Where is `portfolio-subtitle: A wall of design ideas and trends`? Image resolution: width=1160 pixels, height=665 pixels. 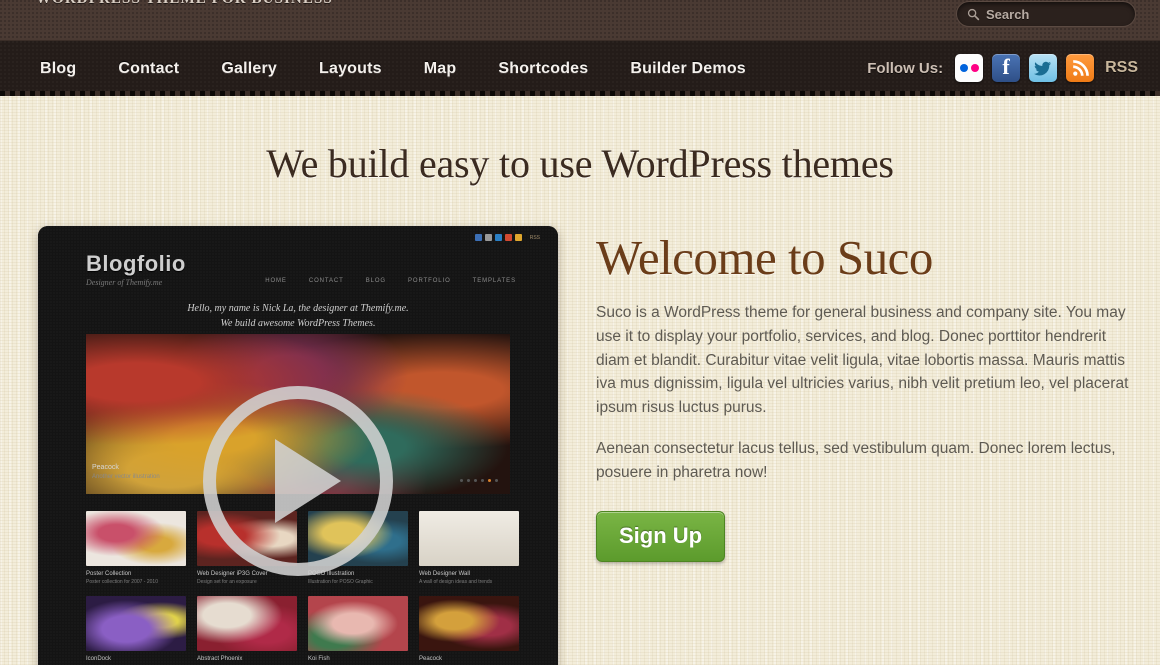 portfolio-subtitle: A wall of design ideas and trends is located at coordinates (456, 582).